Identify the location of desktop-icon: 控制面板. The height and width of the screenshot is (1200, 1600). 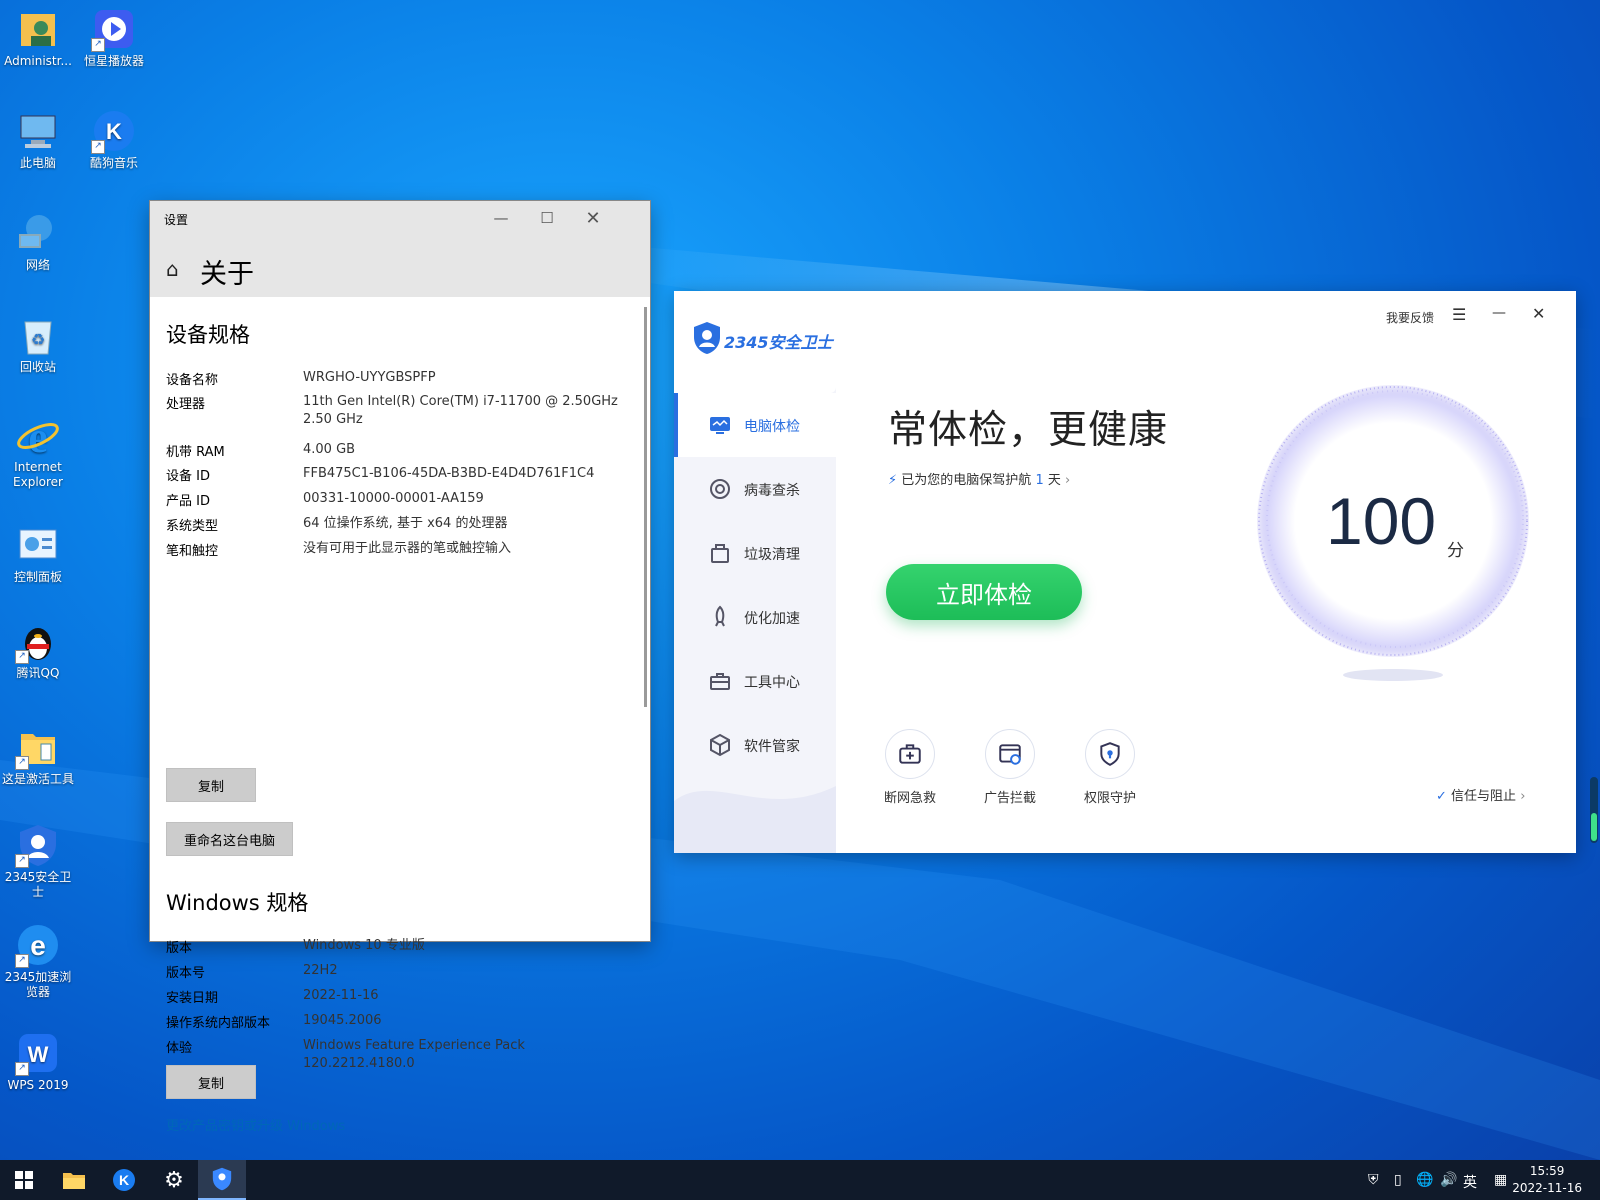
(38, 553).